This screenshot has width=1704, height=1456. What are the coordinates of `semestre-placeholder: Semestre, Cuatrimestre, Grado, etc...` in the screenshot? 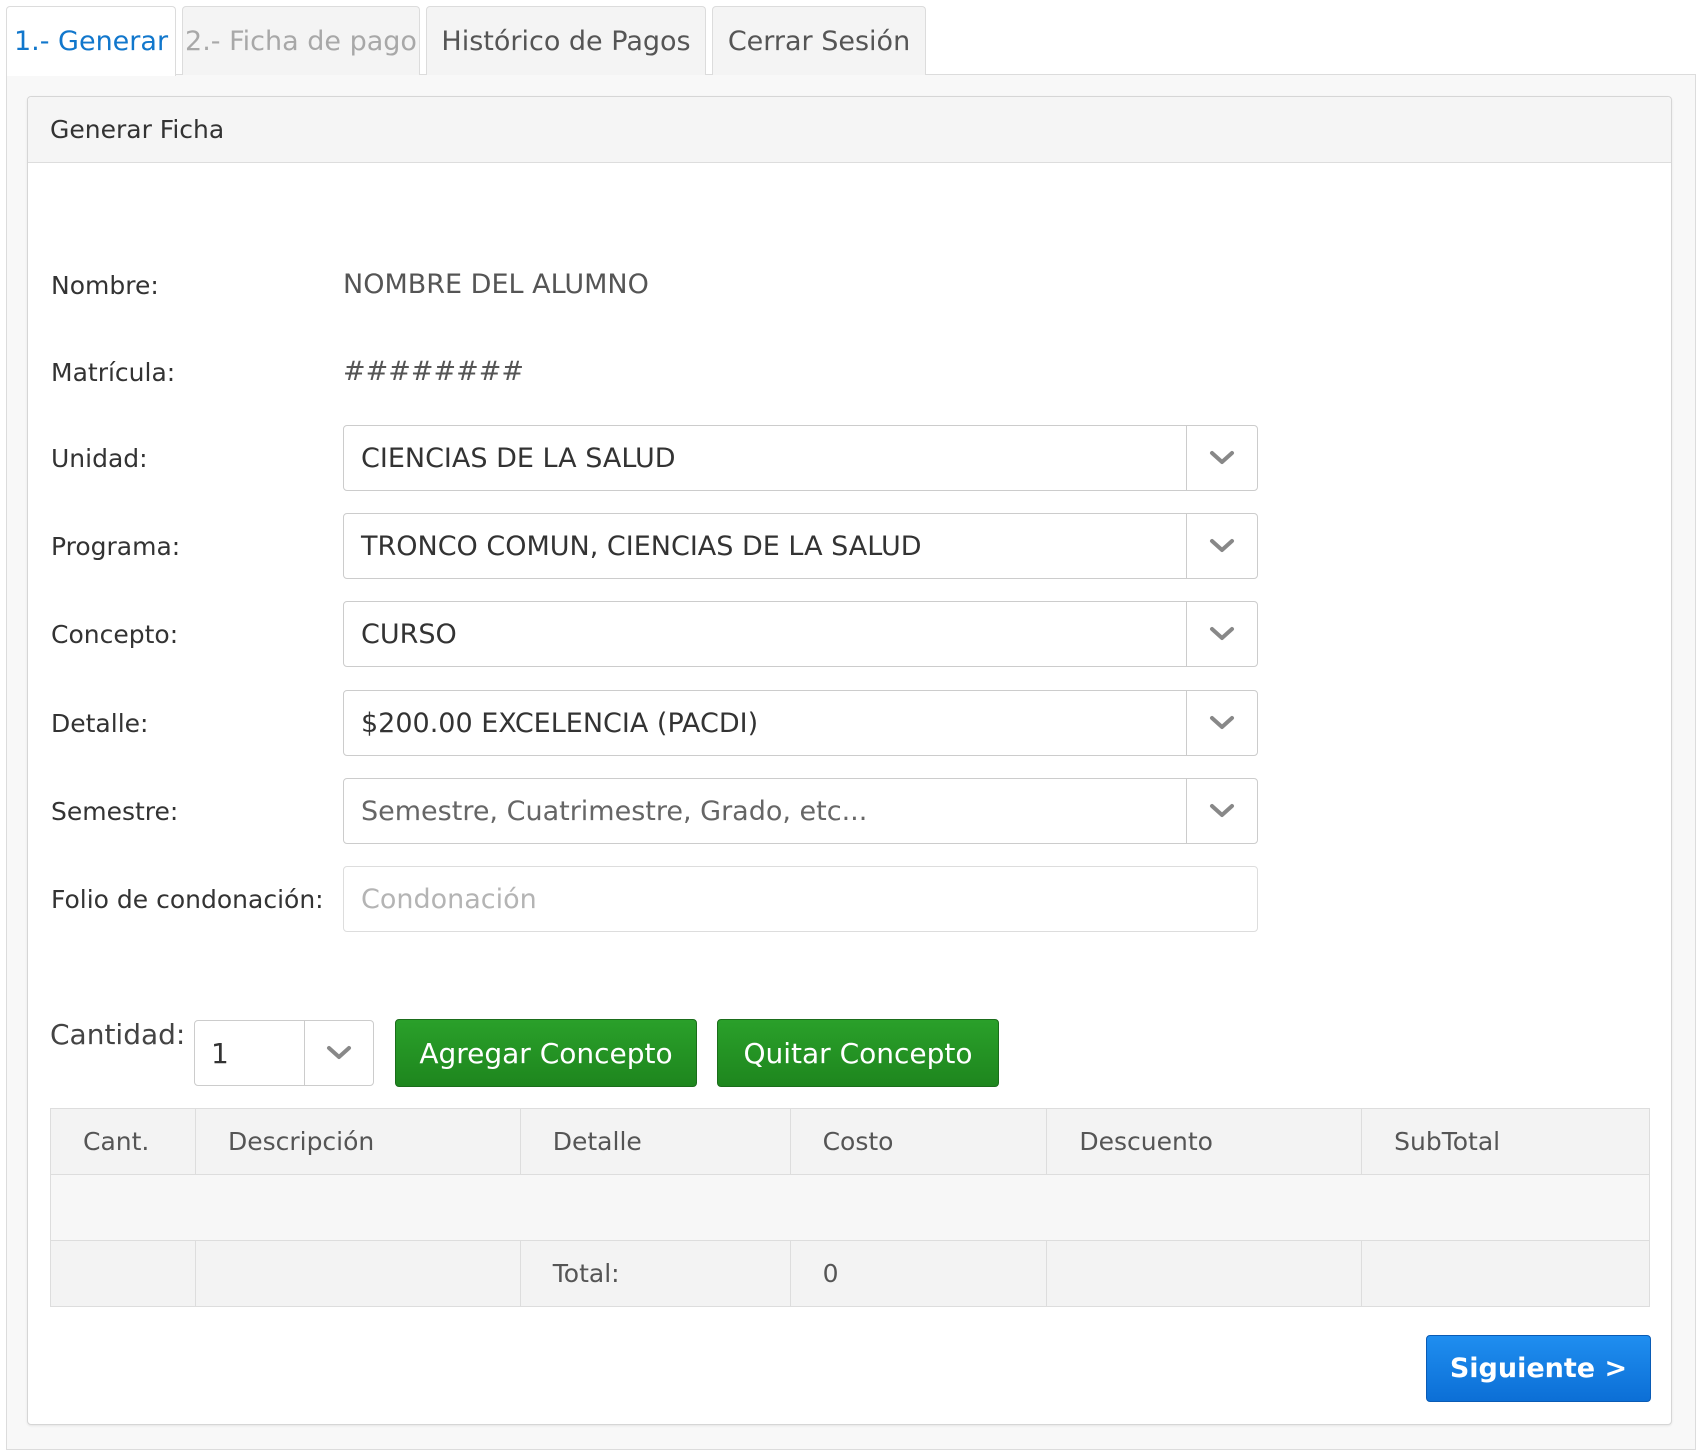 It's located at (614, 811).